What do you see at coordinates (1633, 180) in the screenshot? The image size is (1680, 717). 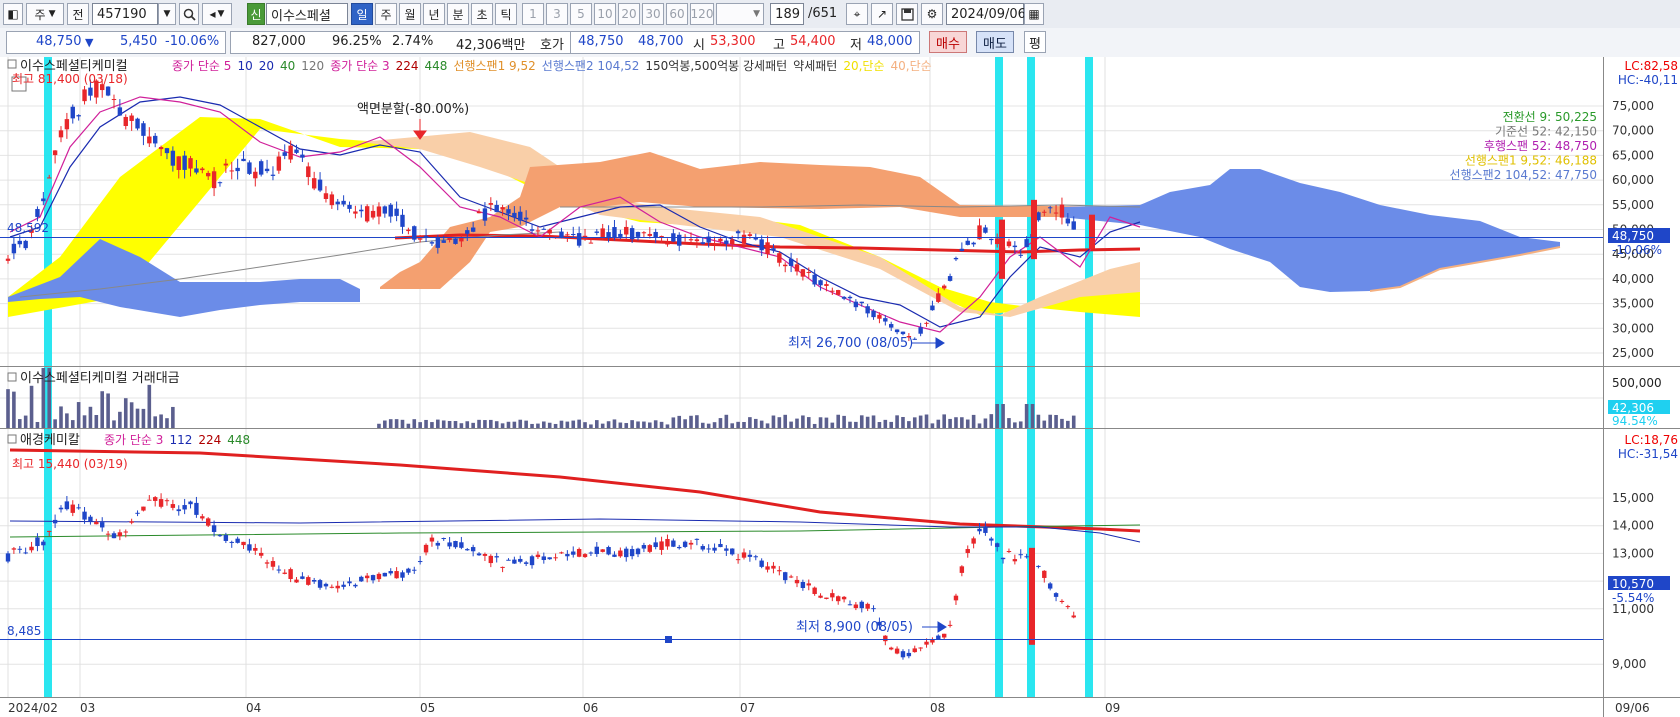 I see `y-tick-label: 60,000` at bounding box center [1633, 180].